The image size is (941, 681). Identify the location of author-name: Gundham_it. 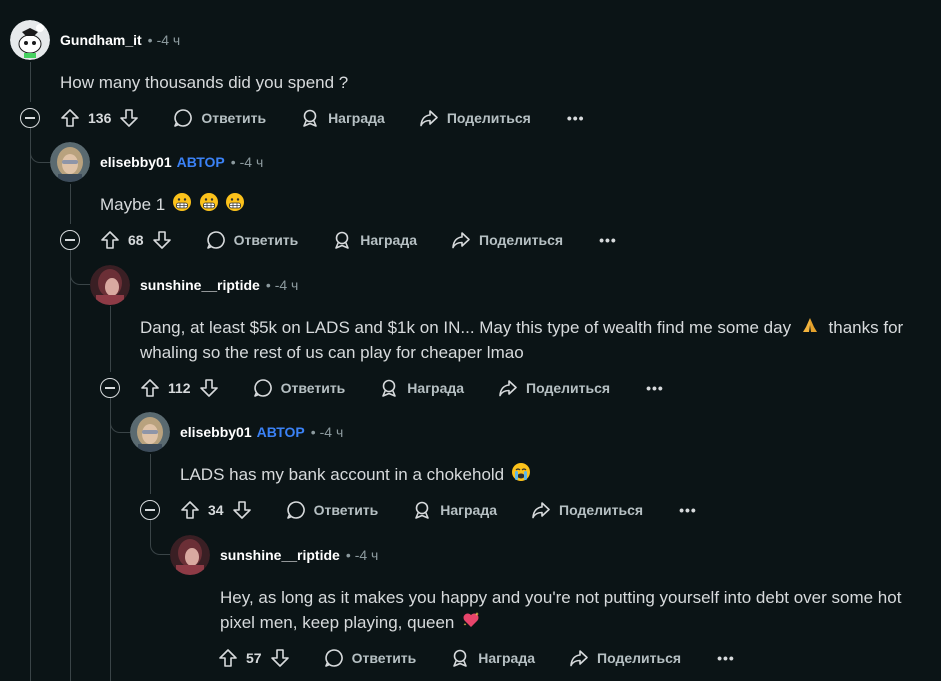
(101, 40).